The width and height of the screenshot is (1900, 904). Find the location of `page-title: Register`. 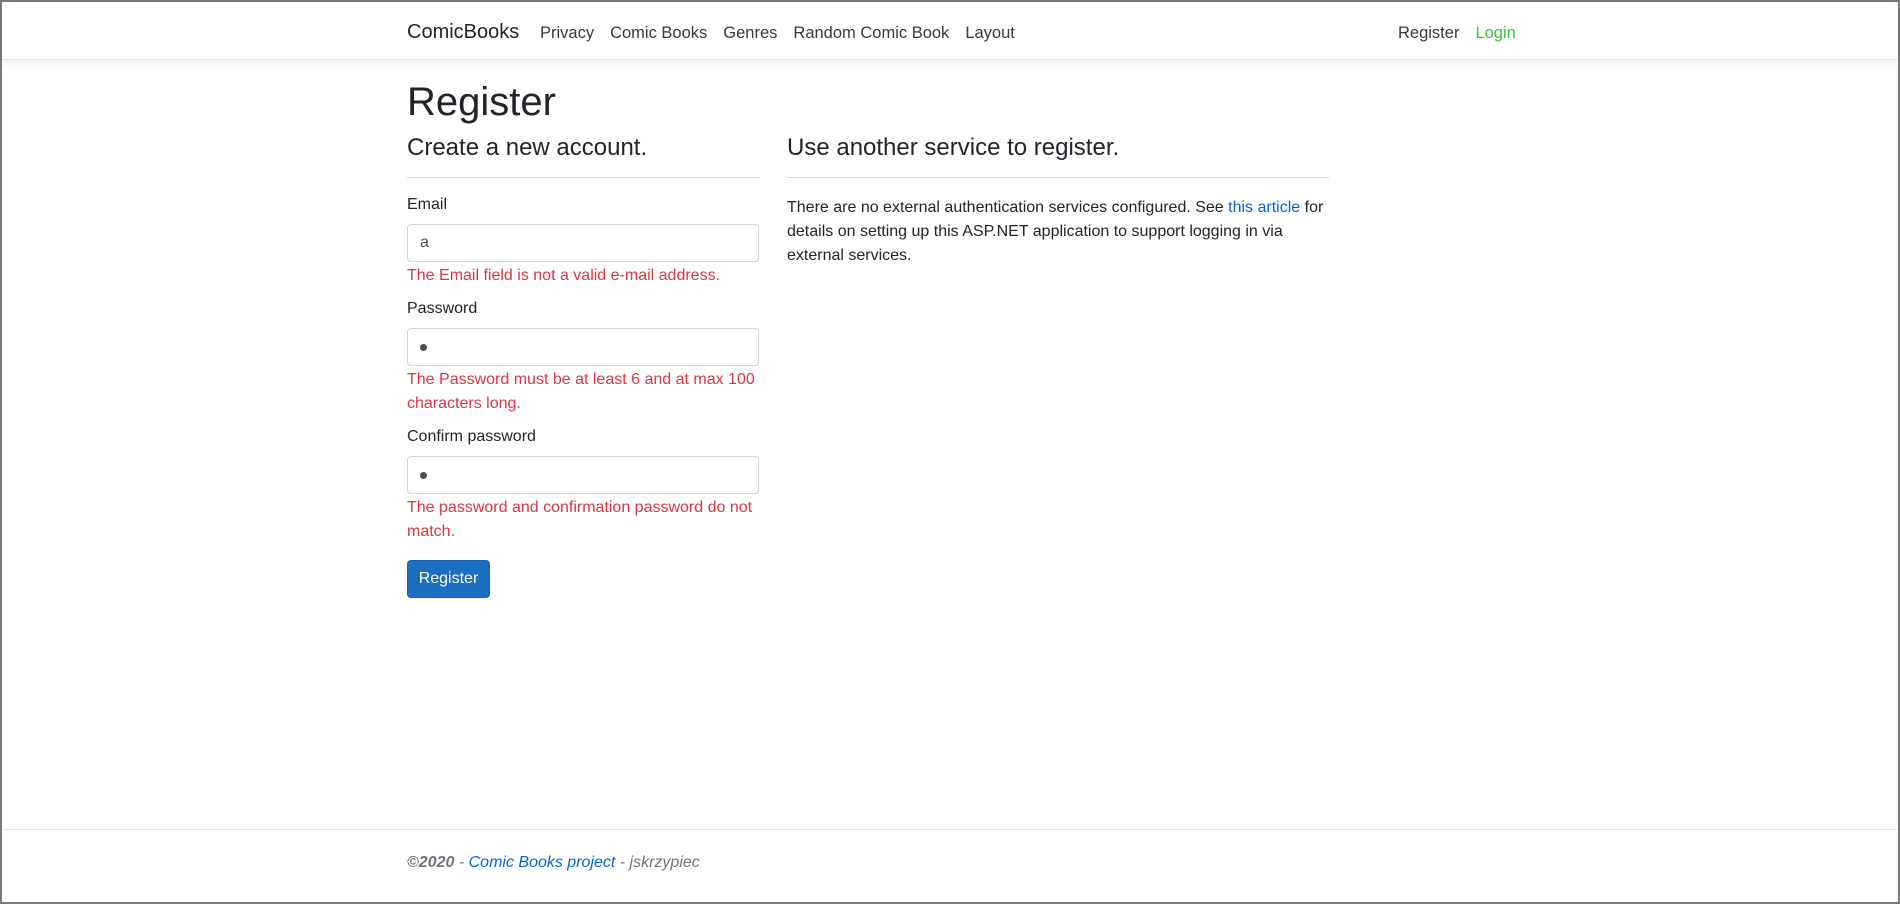

page-title: Register is located at coordinates (481, 102).